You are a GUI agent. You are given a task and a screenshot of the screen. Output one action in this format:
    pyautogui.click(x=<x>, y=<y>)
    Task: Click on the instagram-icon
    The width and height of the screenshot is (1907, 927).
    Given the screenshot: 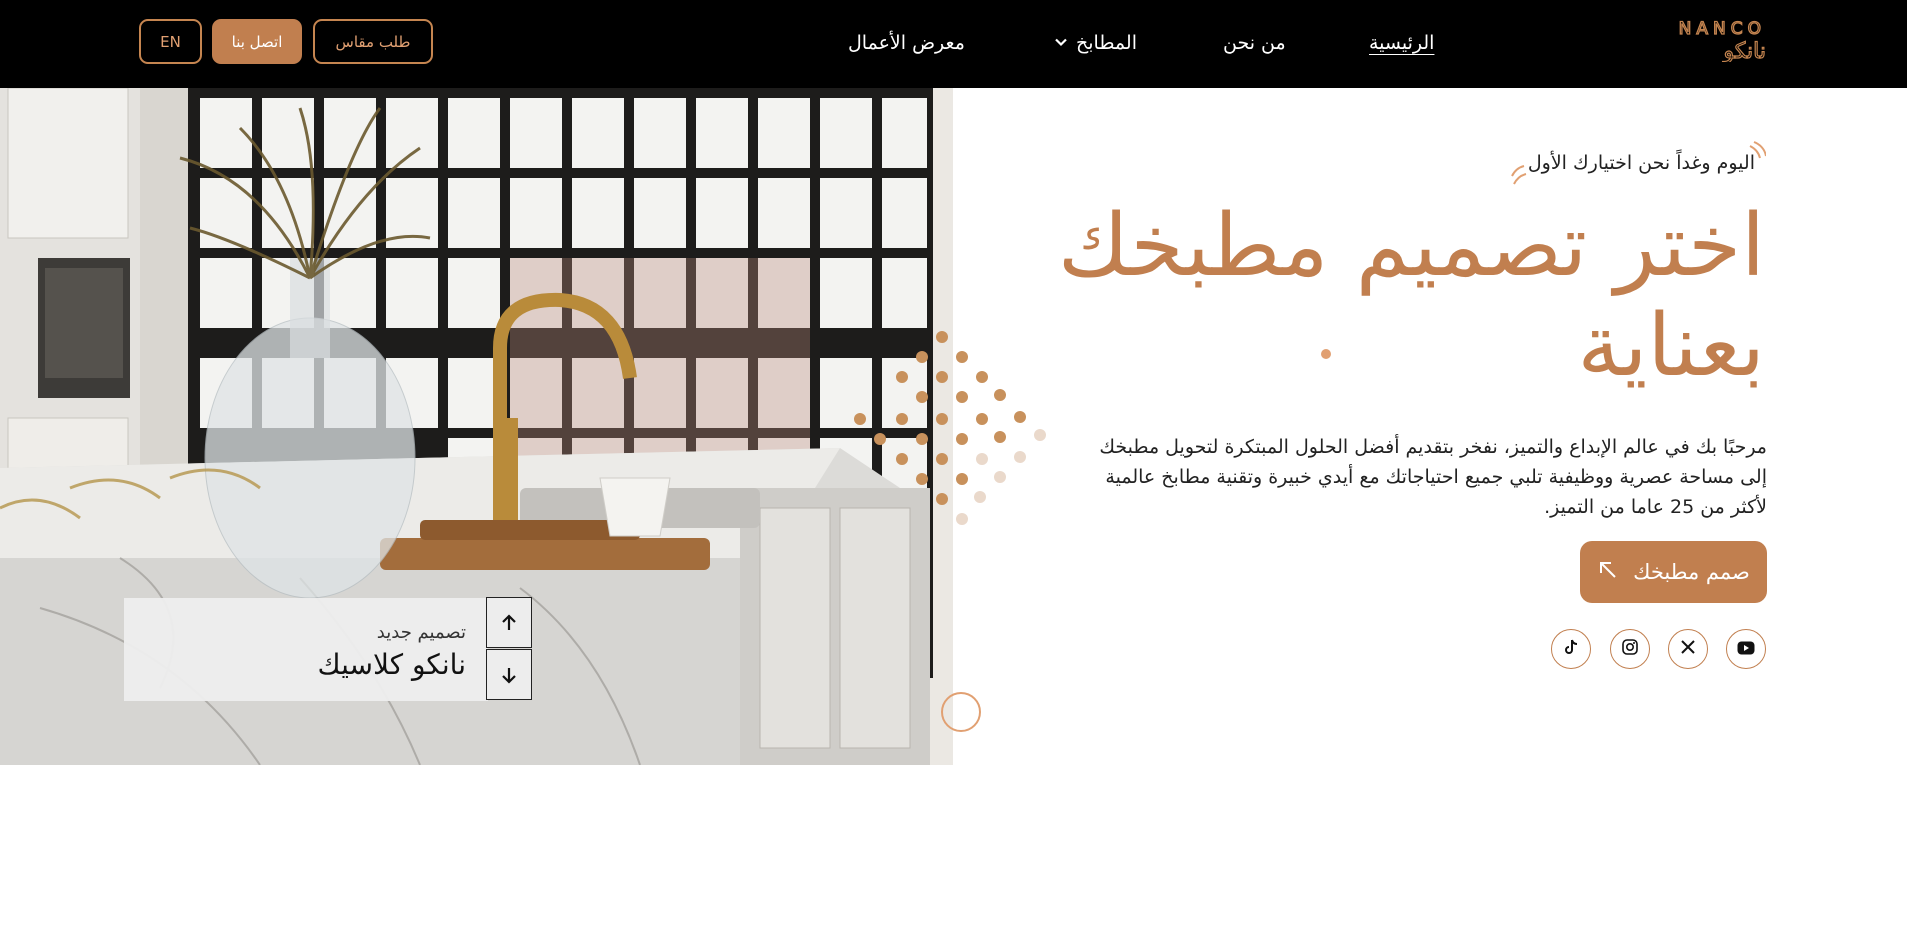 What is the action you would take?
    pyautogui.click(x=1630, y=649)
    